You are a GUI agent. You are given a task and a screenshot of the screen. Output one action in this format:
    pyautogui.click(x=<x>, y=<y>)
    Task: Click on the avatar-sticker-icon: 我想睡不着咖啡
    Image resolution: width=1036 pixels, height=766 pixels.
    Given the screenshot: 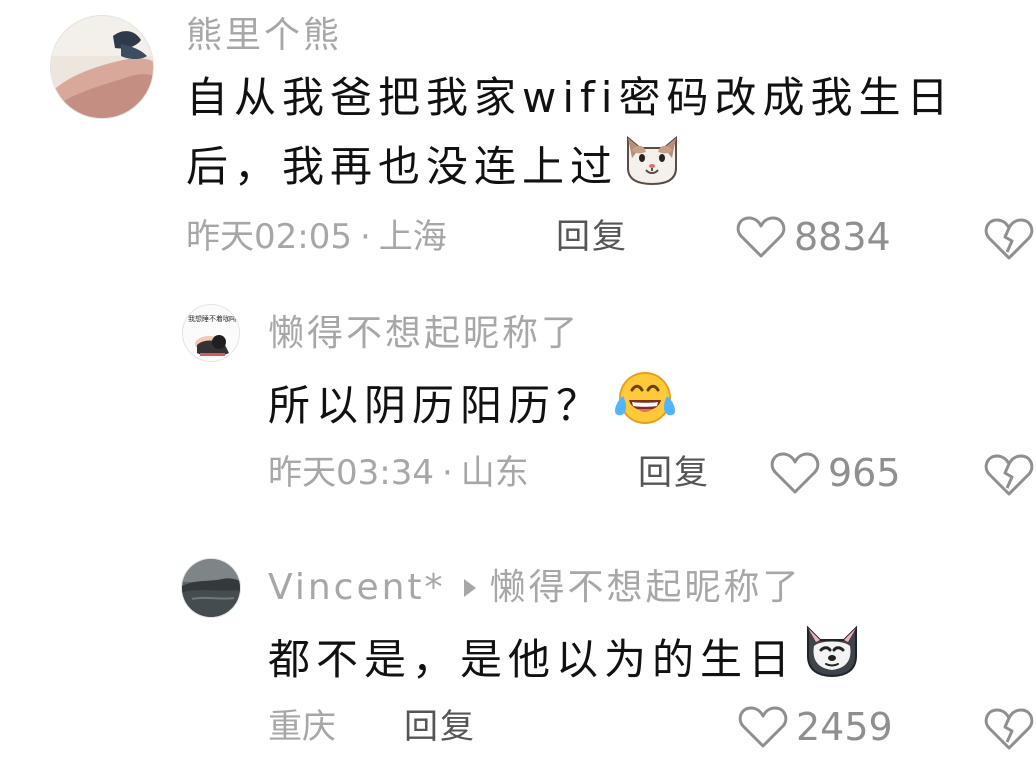 What is the action you would take?
    pyautogui.click(x=211, y=333)
    